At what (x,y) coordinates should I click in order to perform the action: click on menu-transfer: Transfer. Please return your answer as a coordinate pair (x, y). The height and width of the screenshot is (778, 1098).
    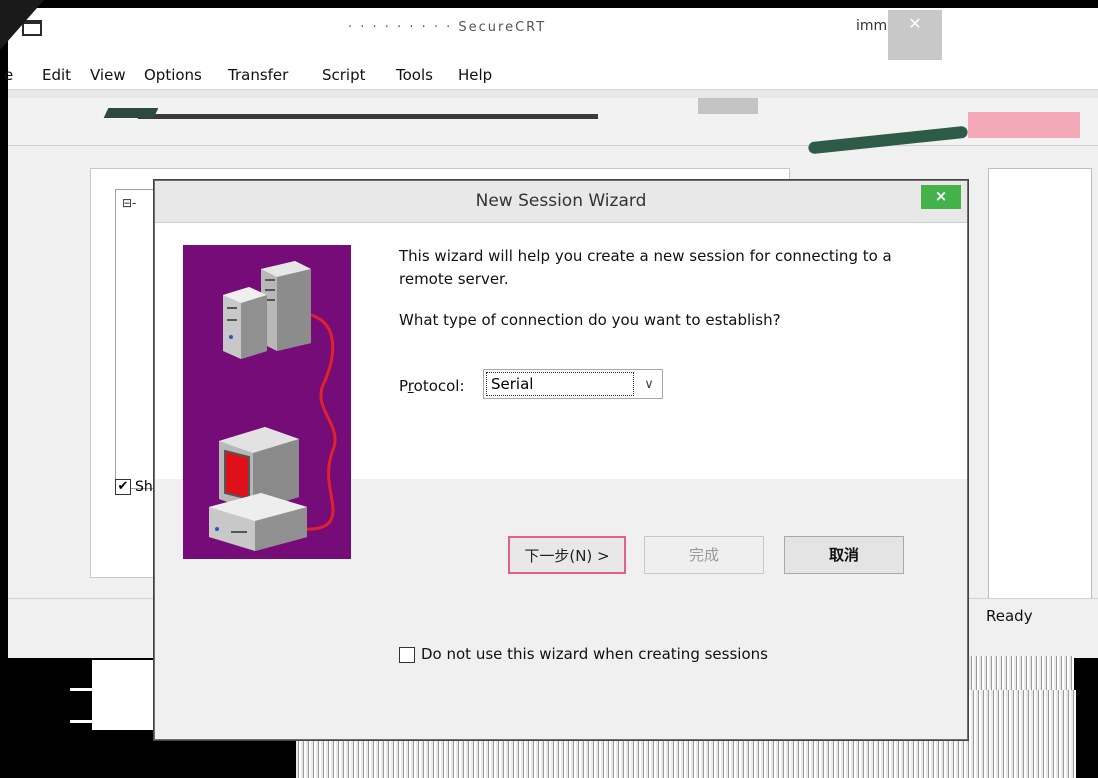
    Looking at the image, I should click on (258, 75).